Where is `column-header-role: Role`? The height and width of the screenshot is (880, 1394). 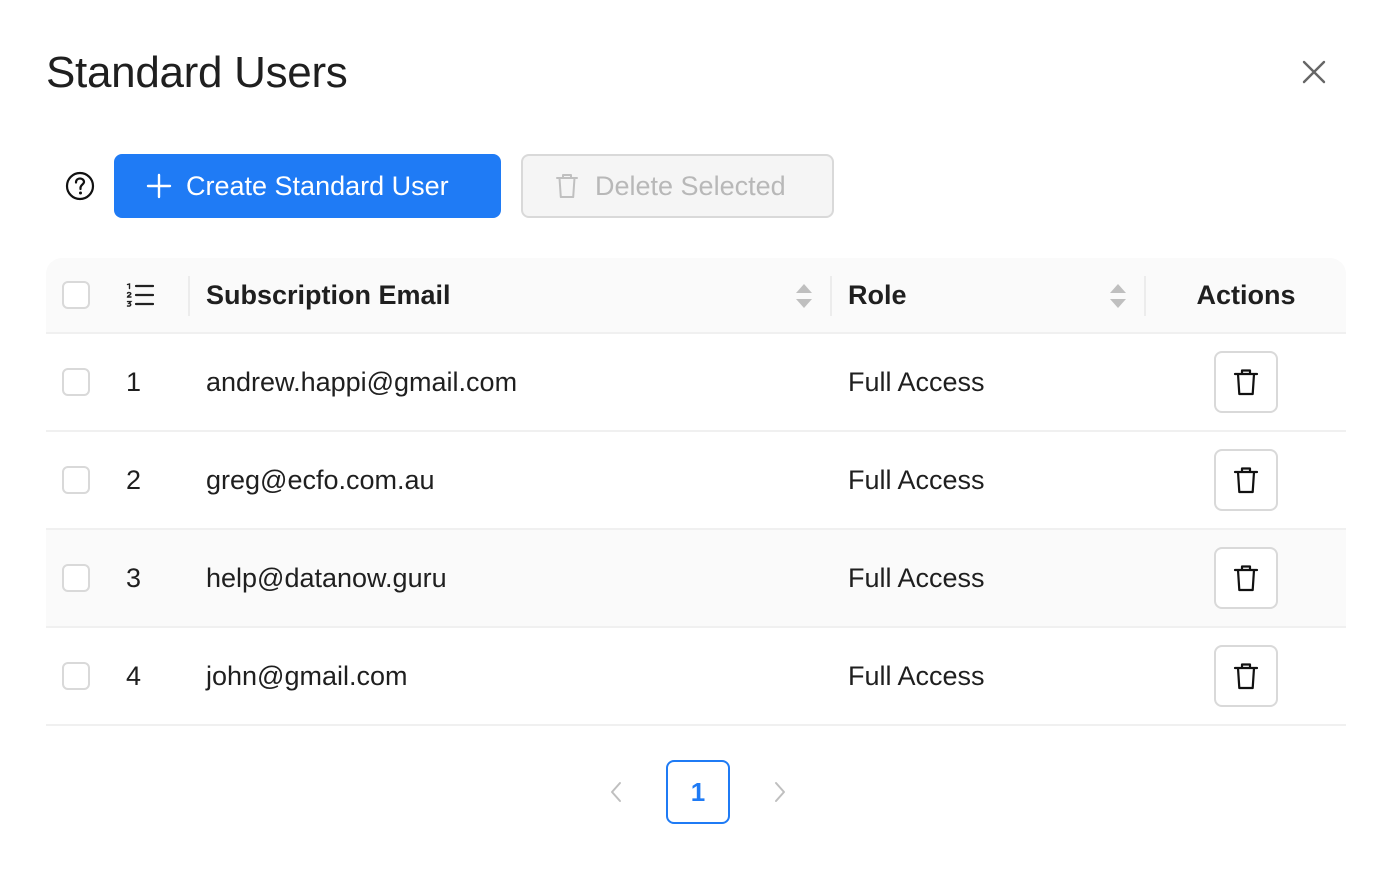
column-header-role: Role is located at coordinates (996, 295).